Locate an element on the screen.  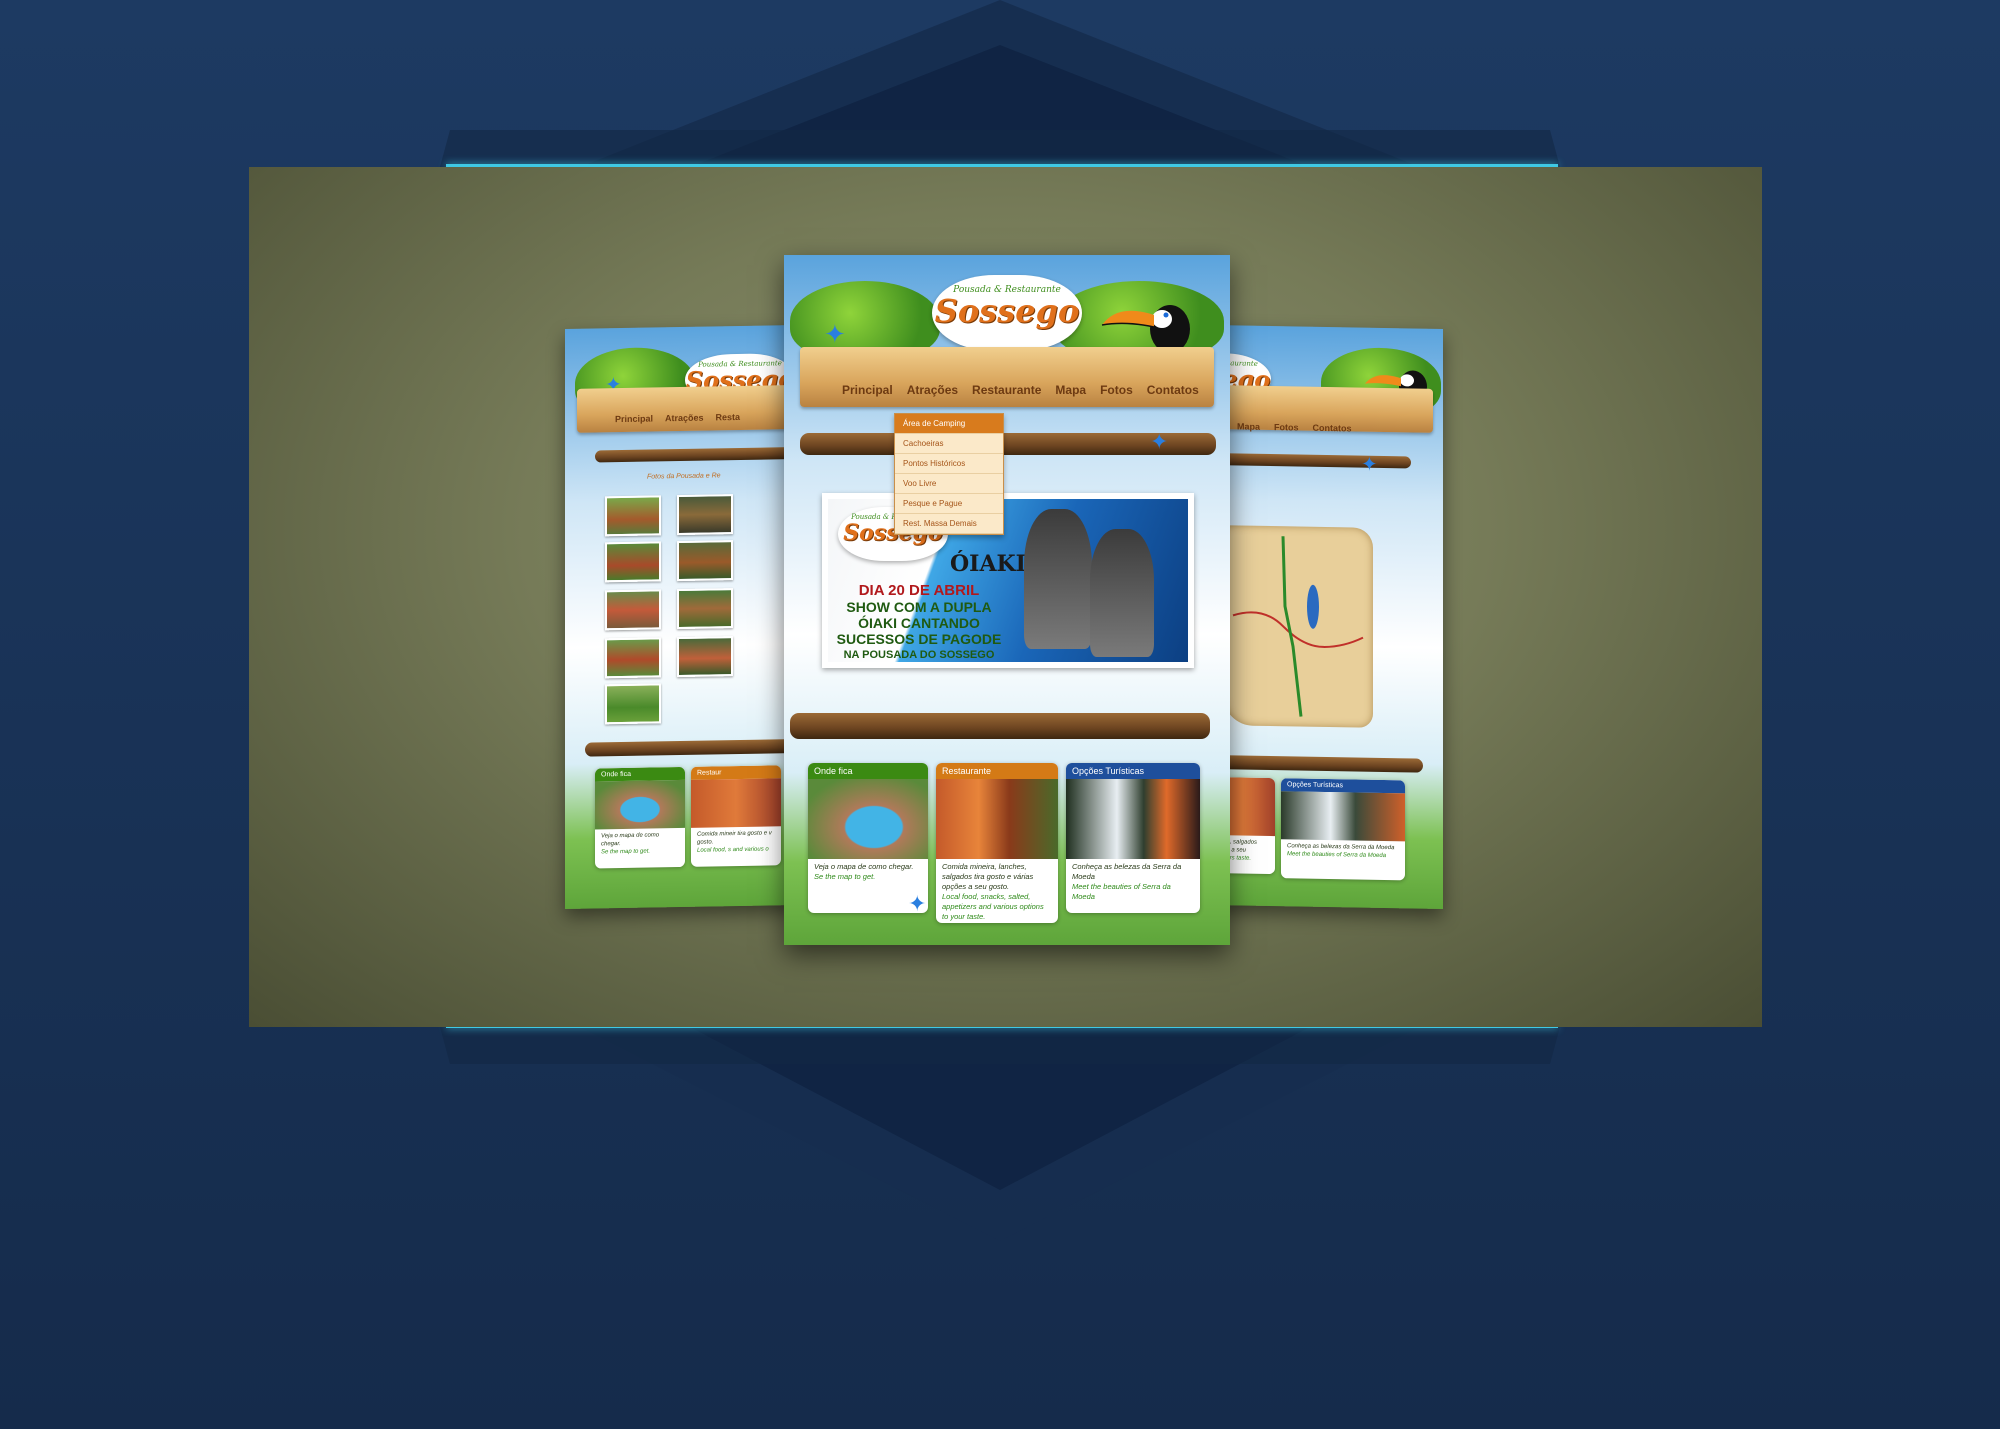
nav-menu: Mapa Fotos Contatos is located at coordinates (1294, 427).